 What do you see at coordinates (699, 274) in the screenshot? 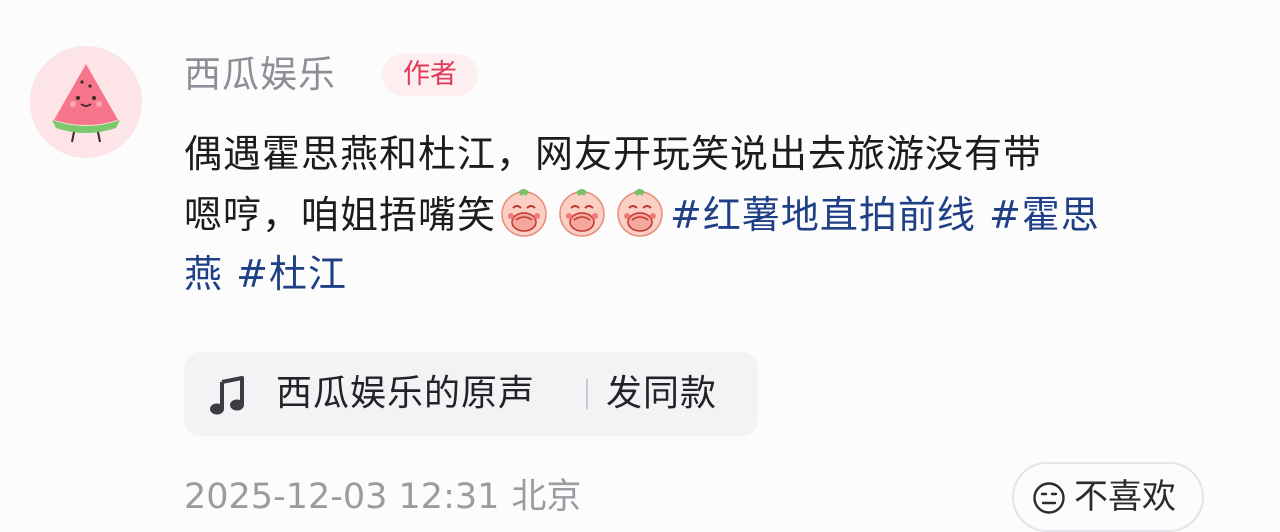
I see `post-line-3: 燕 #杜江` at bounding box center [699, 274].